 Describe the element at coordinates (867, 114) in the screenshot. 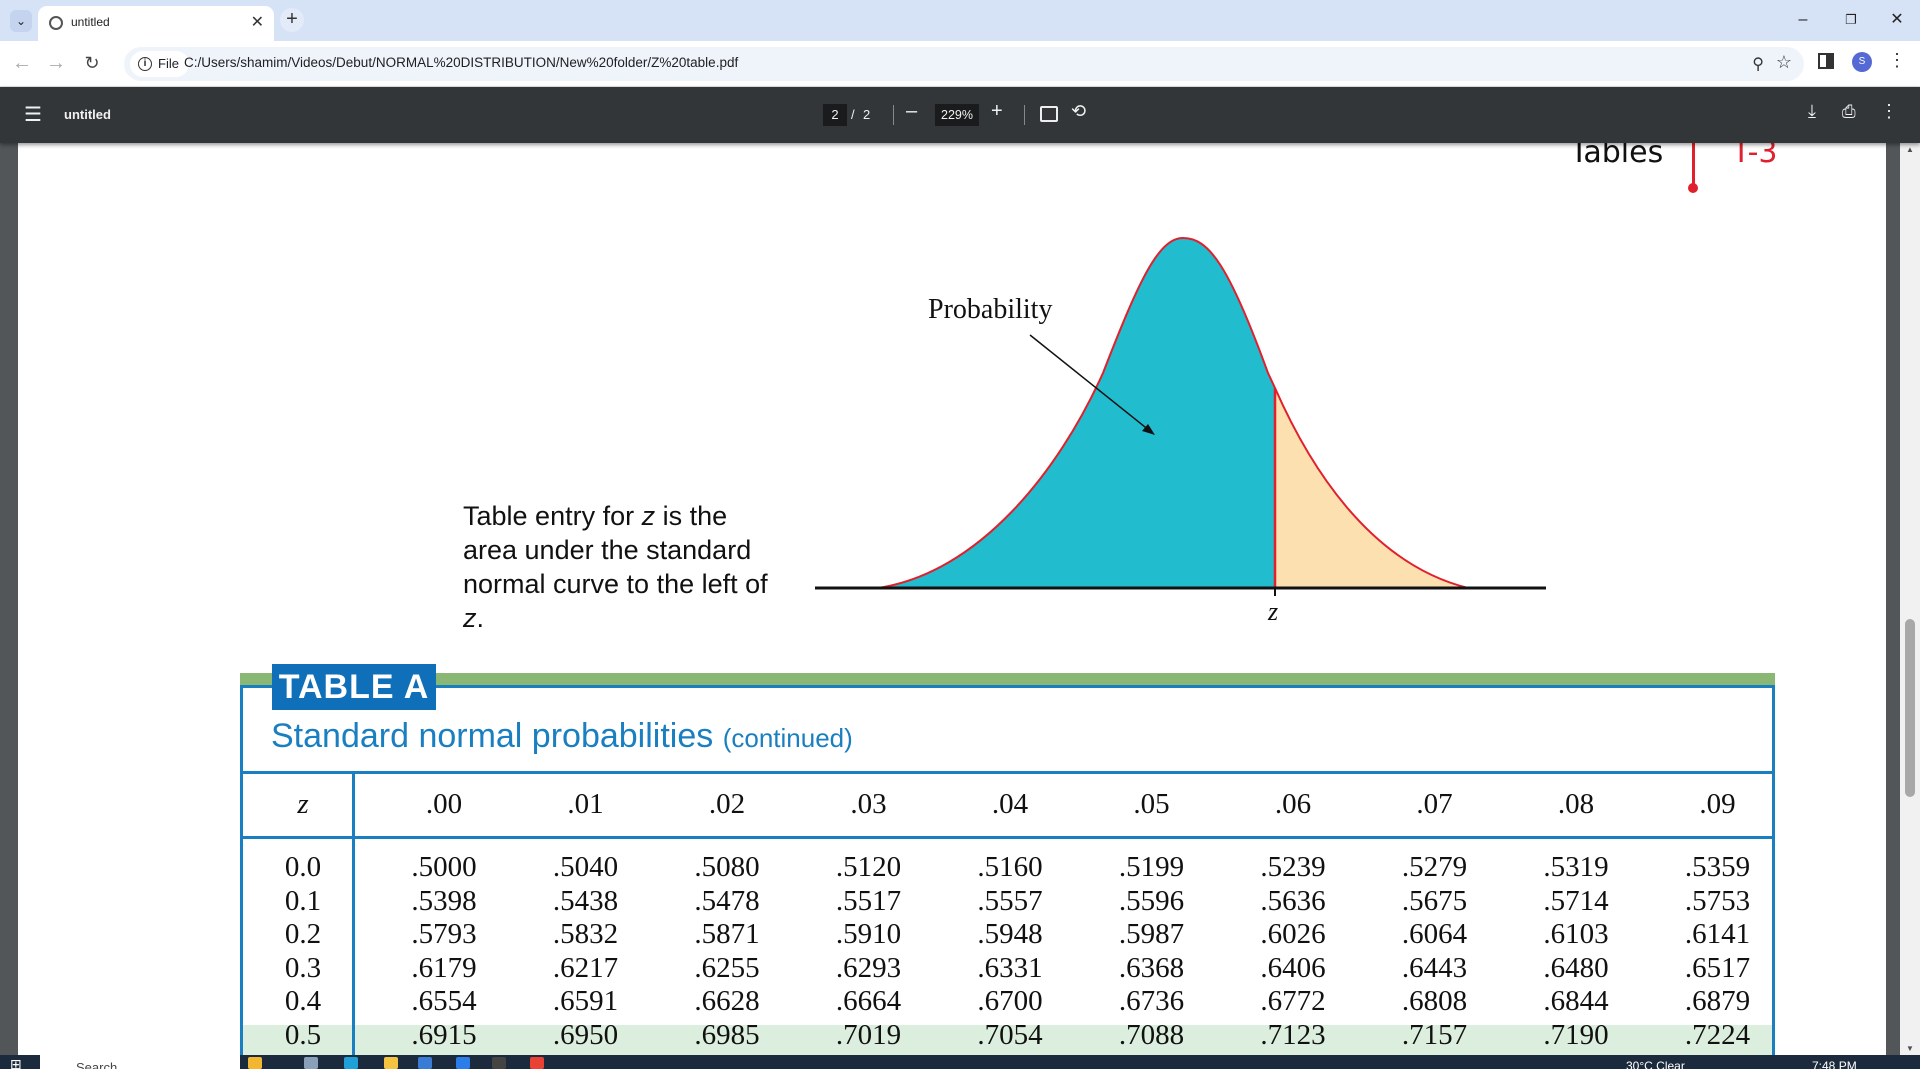

I see `page-total: 2` at that location.